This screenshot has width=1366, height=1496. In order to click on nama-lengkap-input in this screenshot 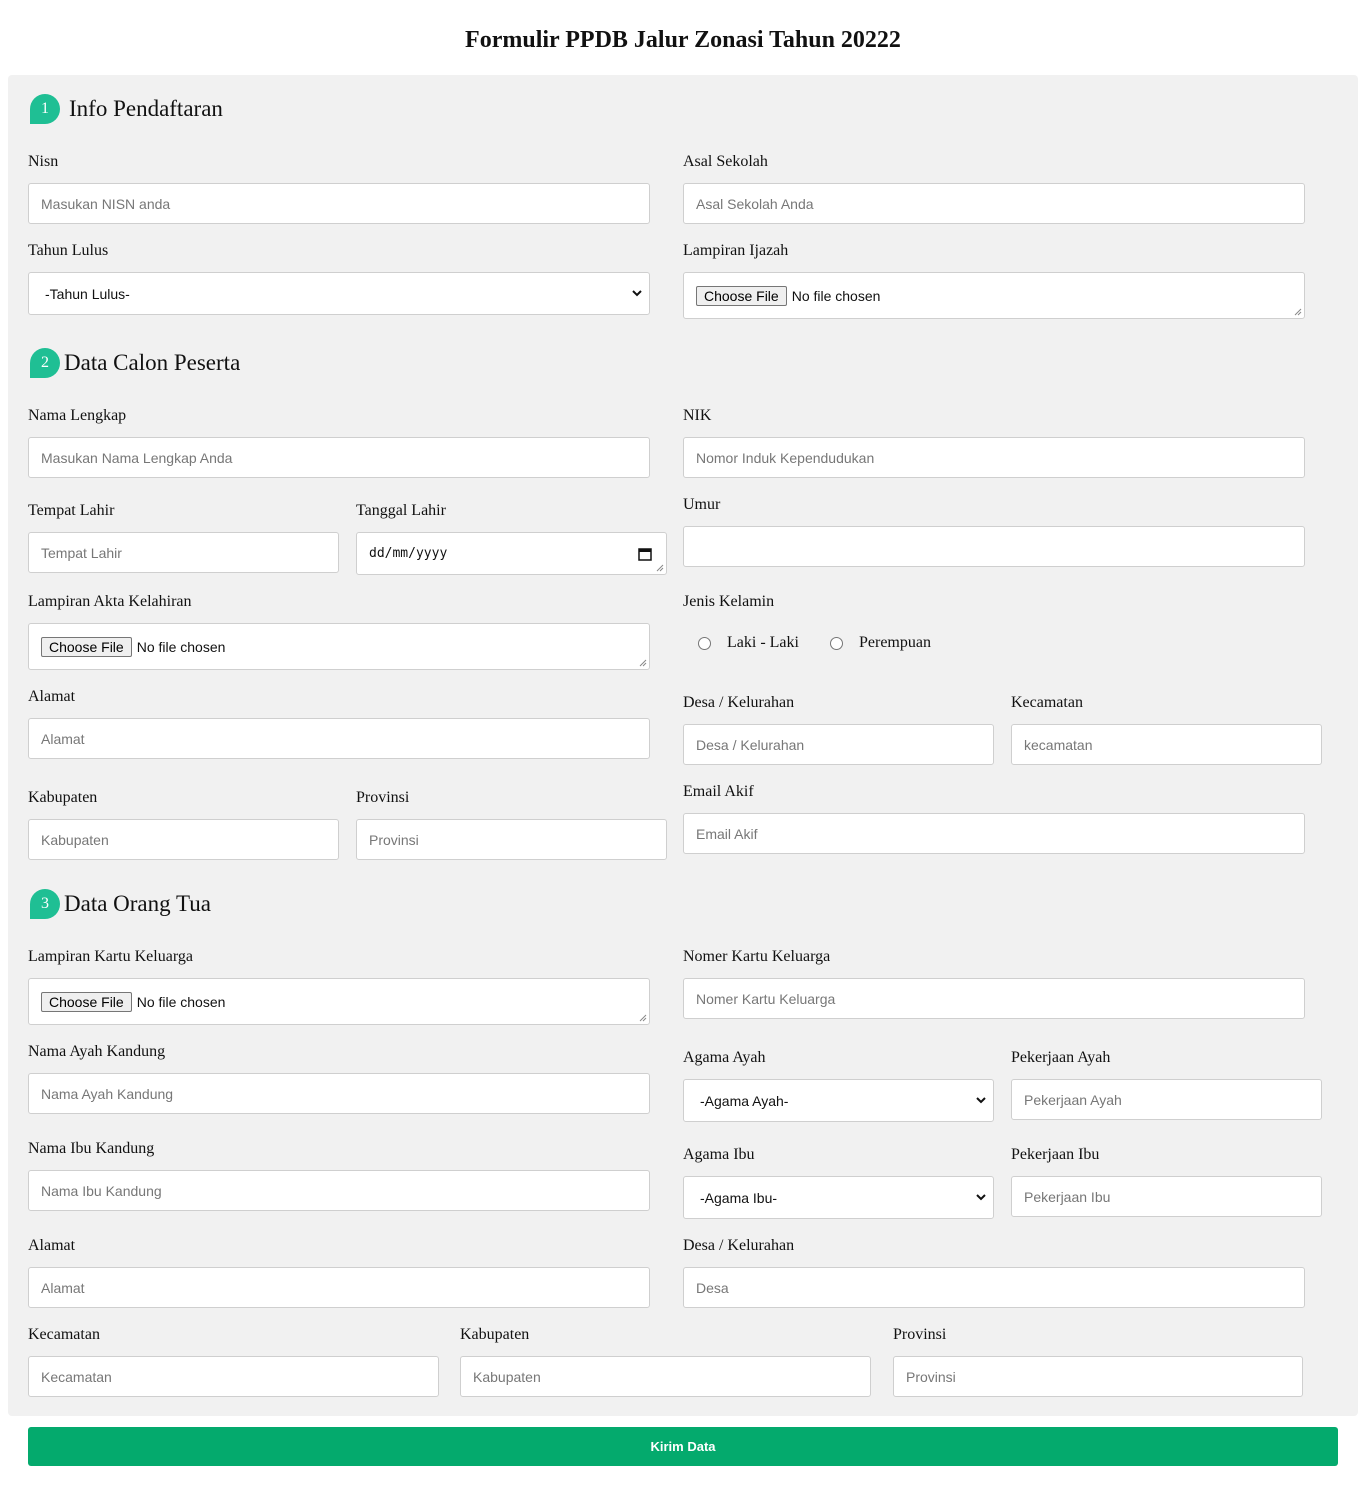, I will do `click(339, 457)`.